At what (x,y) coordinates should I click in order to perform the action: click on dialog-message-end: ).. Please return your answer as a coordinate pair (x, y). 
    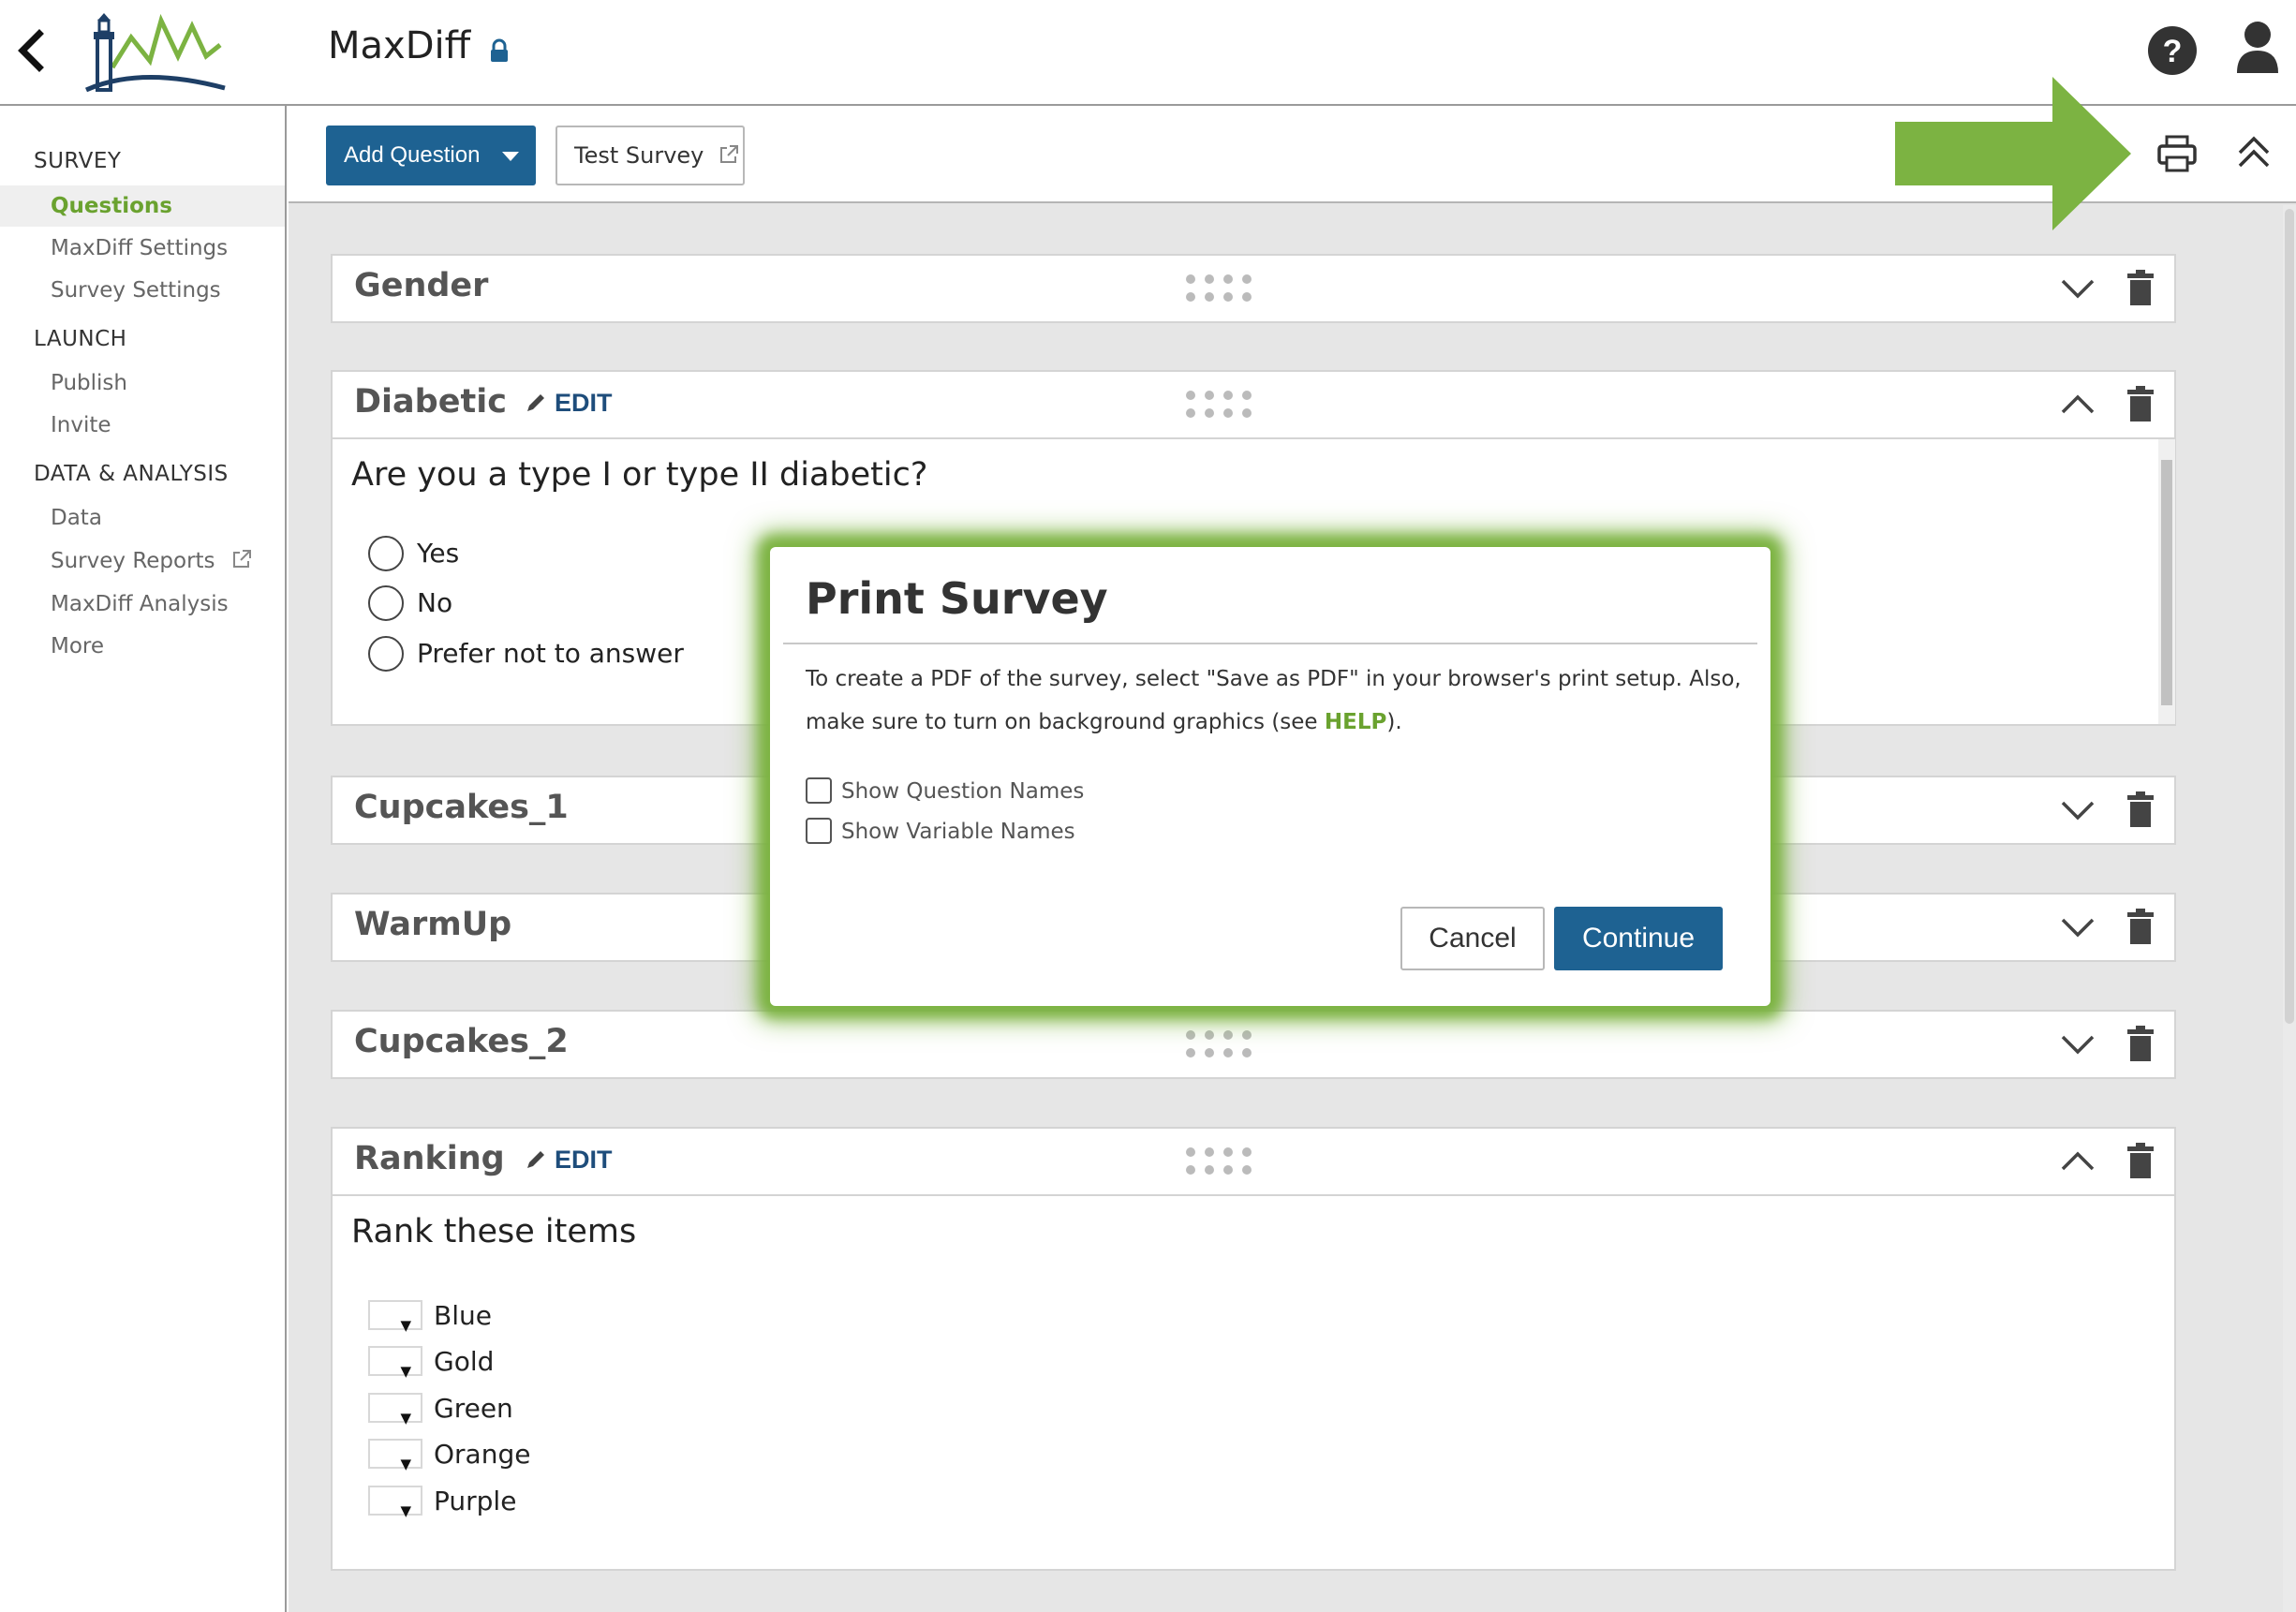
    Looking at the image, I should click on (1394, 722).